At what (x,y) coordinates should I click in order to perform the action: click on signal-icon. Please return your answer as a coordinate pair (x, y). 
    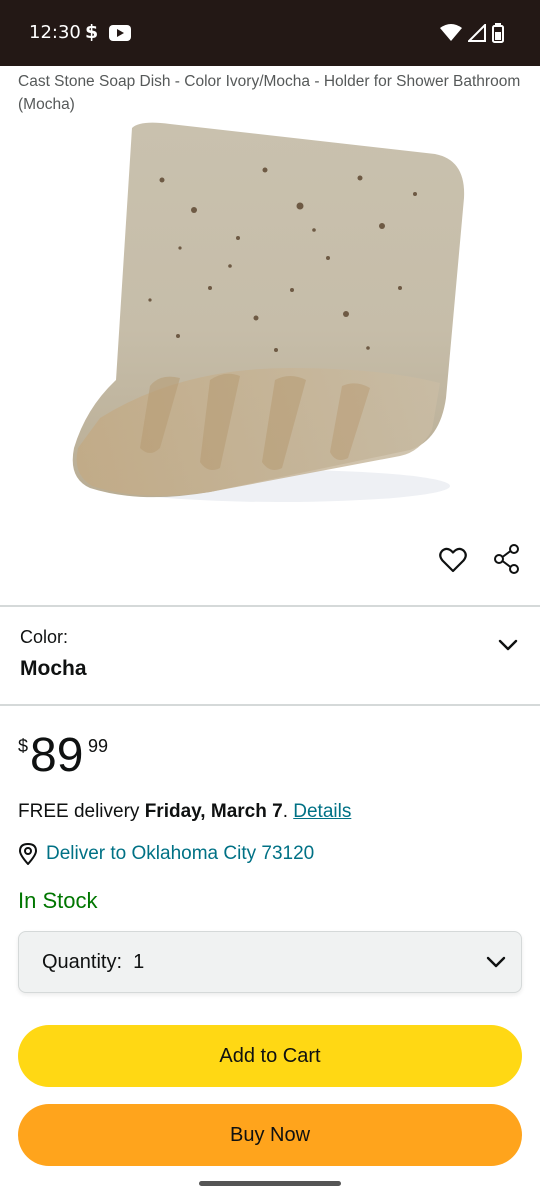
    Looking at the image, I should click on (477, 33).